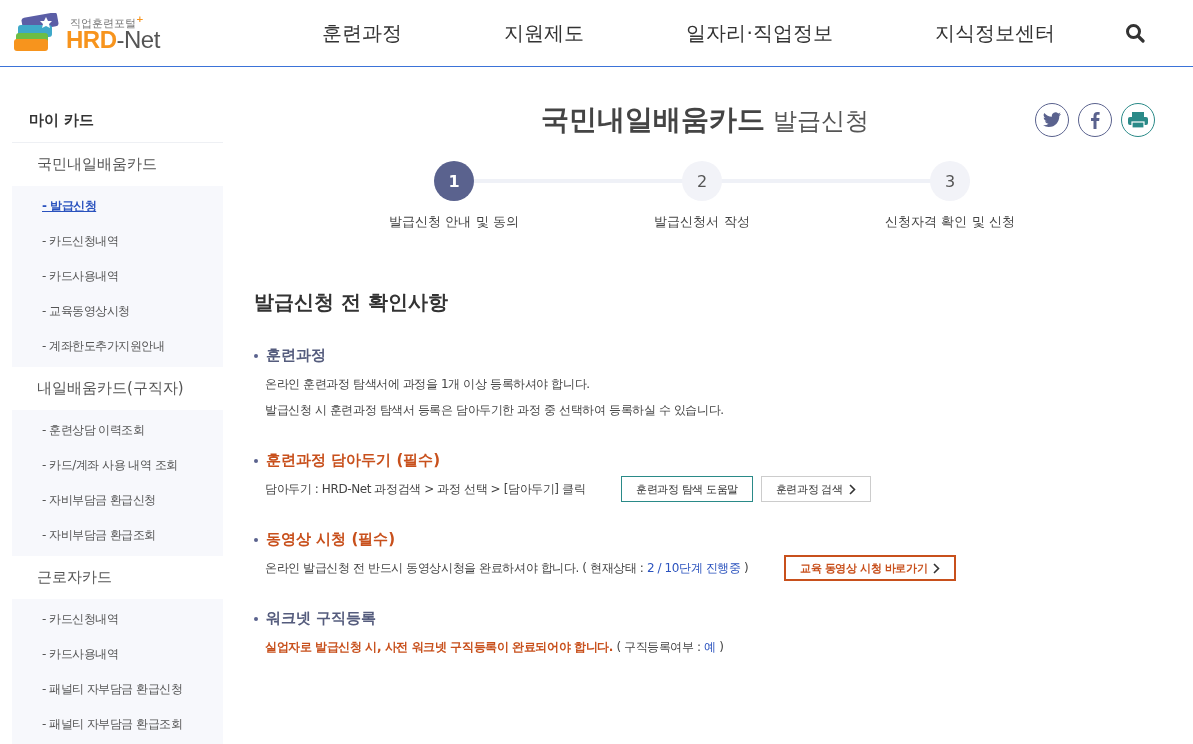  I want to click on search-button, so click(1135, 33).